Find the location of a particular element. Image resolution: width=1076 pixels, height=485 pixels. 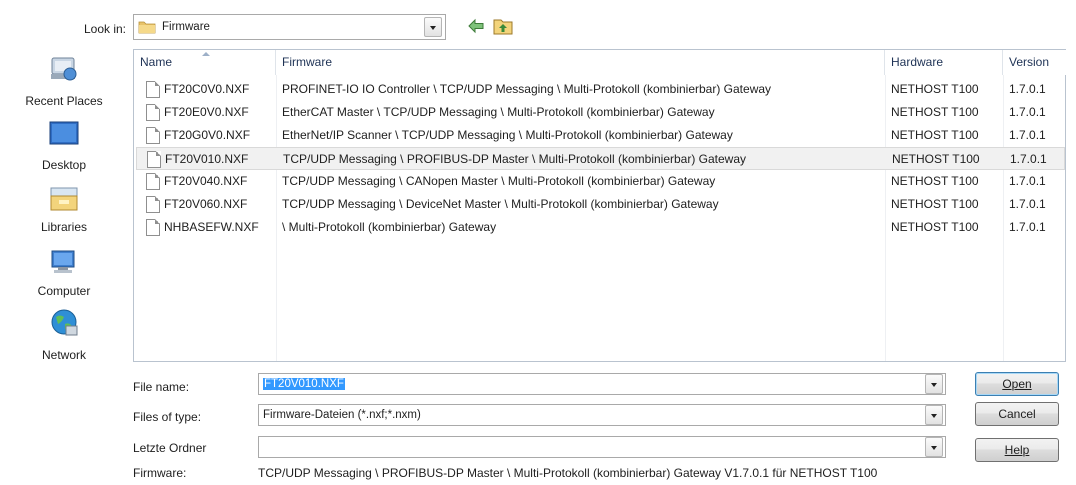

network-icon is located at coordinates (64, 322).